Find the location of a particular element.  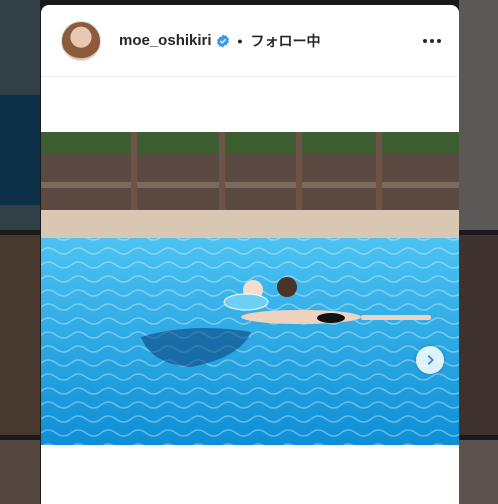

username-link: moe_oshikiri is located at coordinates (165, 40).